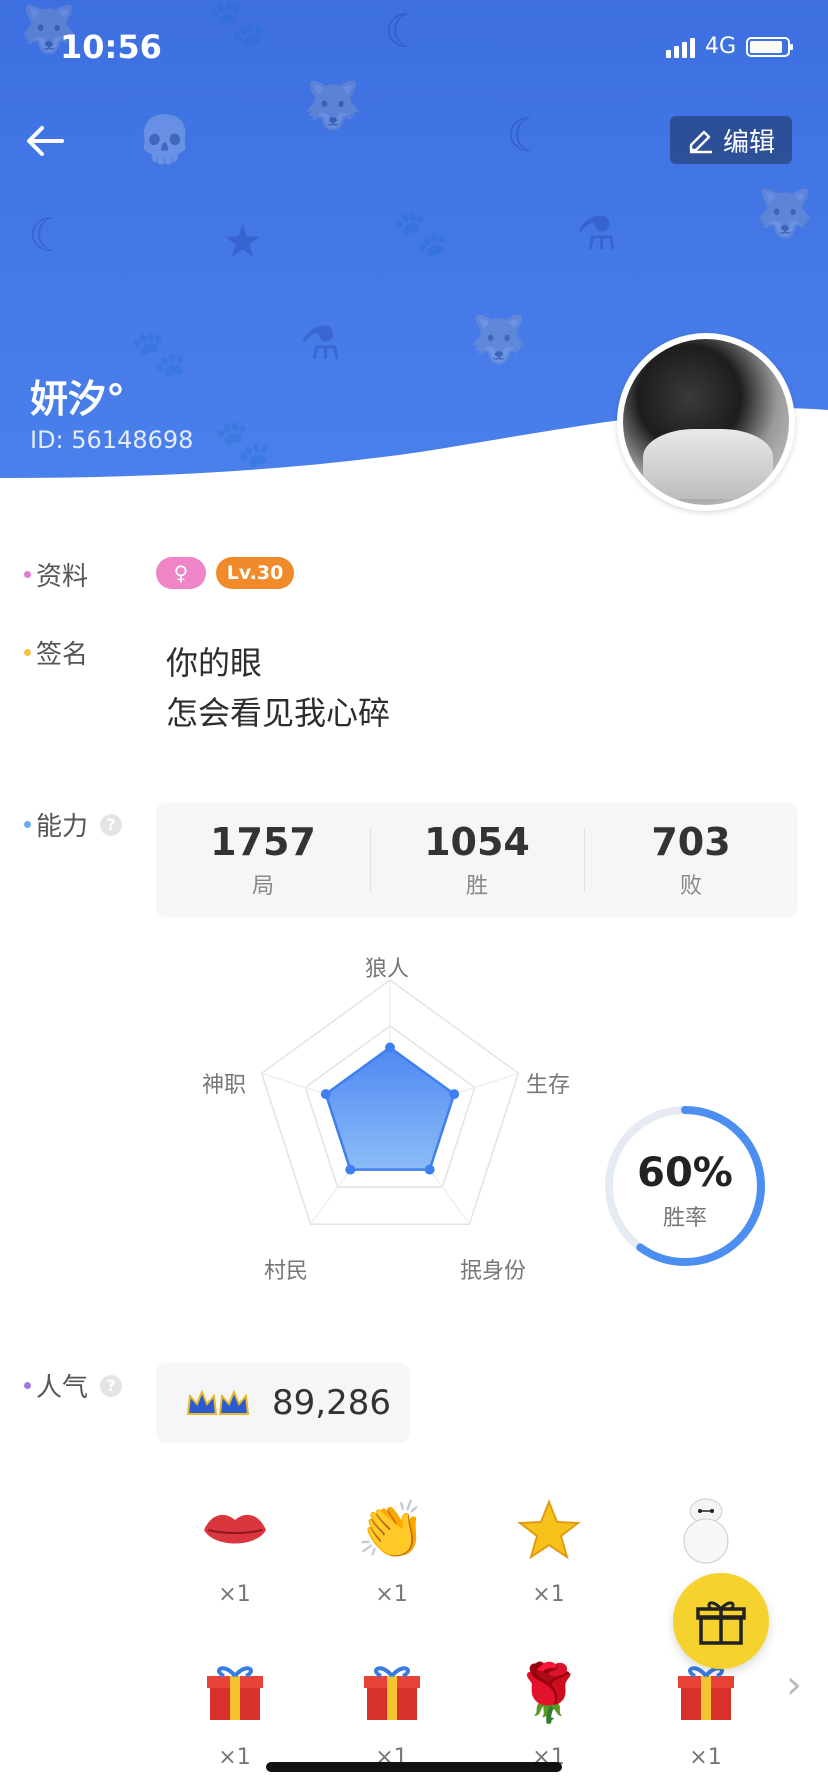 The width and height of the screenshot is (828, 1792). I want to click on status-time: 10:56, so click(111, 47).